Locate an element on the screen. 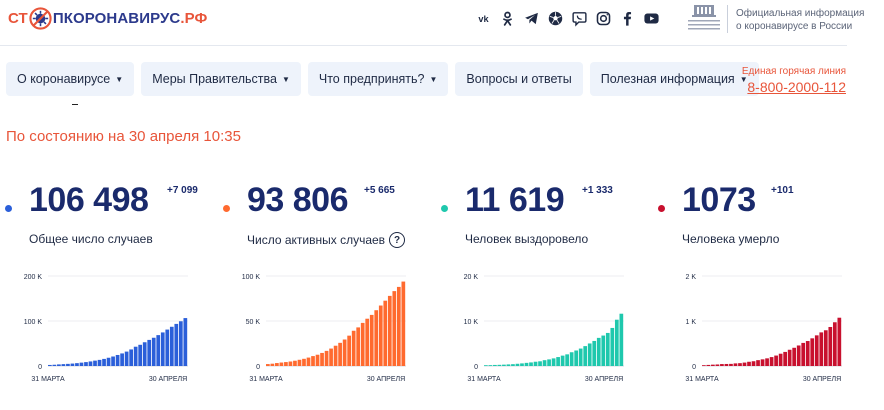 The height and width of the screenshot is (410, 884). nav-item-measures: Меры Правительства ▼ is located at coordinates (221, 79).